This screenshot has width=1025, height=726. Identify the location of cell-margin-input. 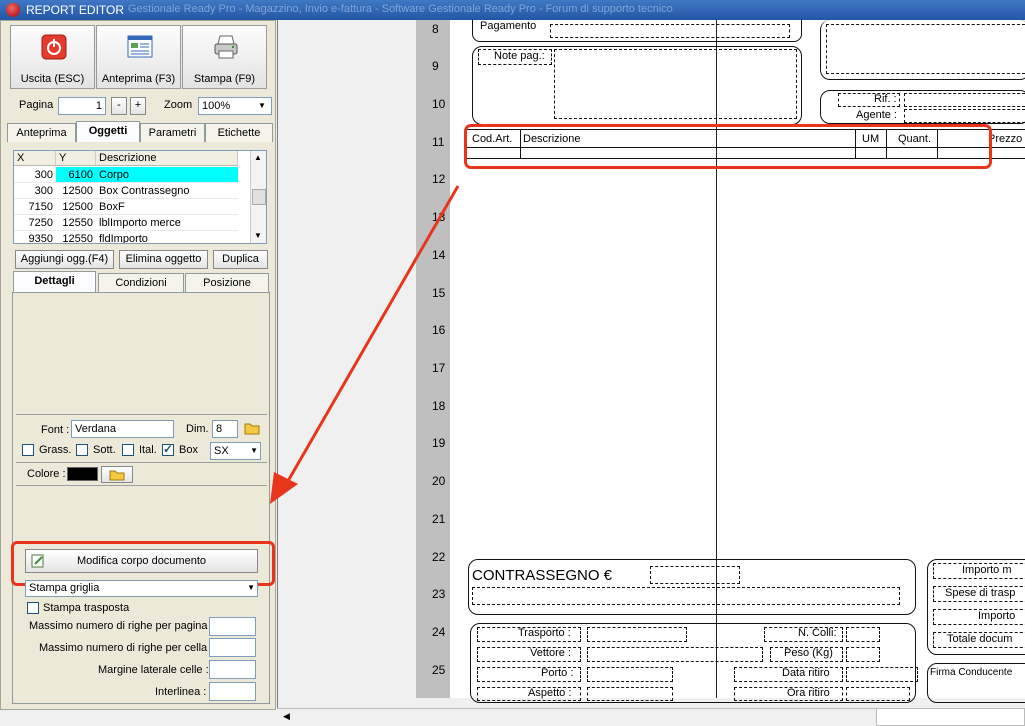
(232, 669).